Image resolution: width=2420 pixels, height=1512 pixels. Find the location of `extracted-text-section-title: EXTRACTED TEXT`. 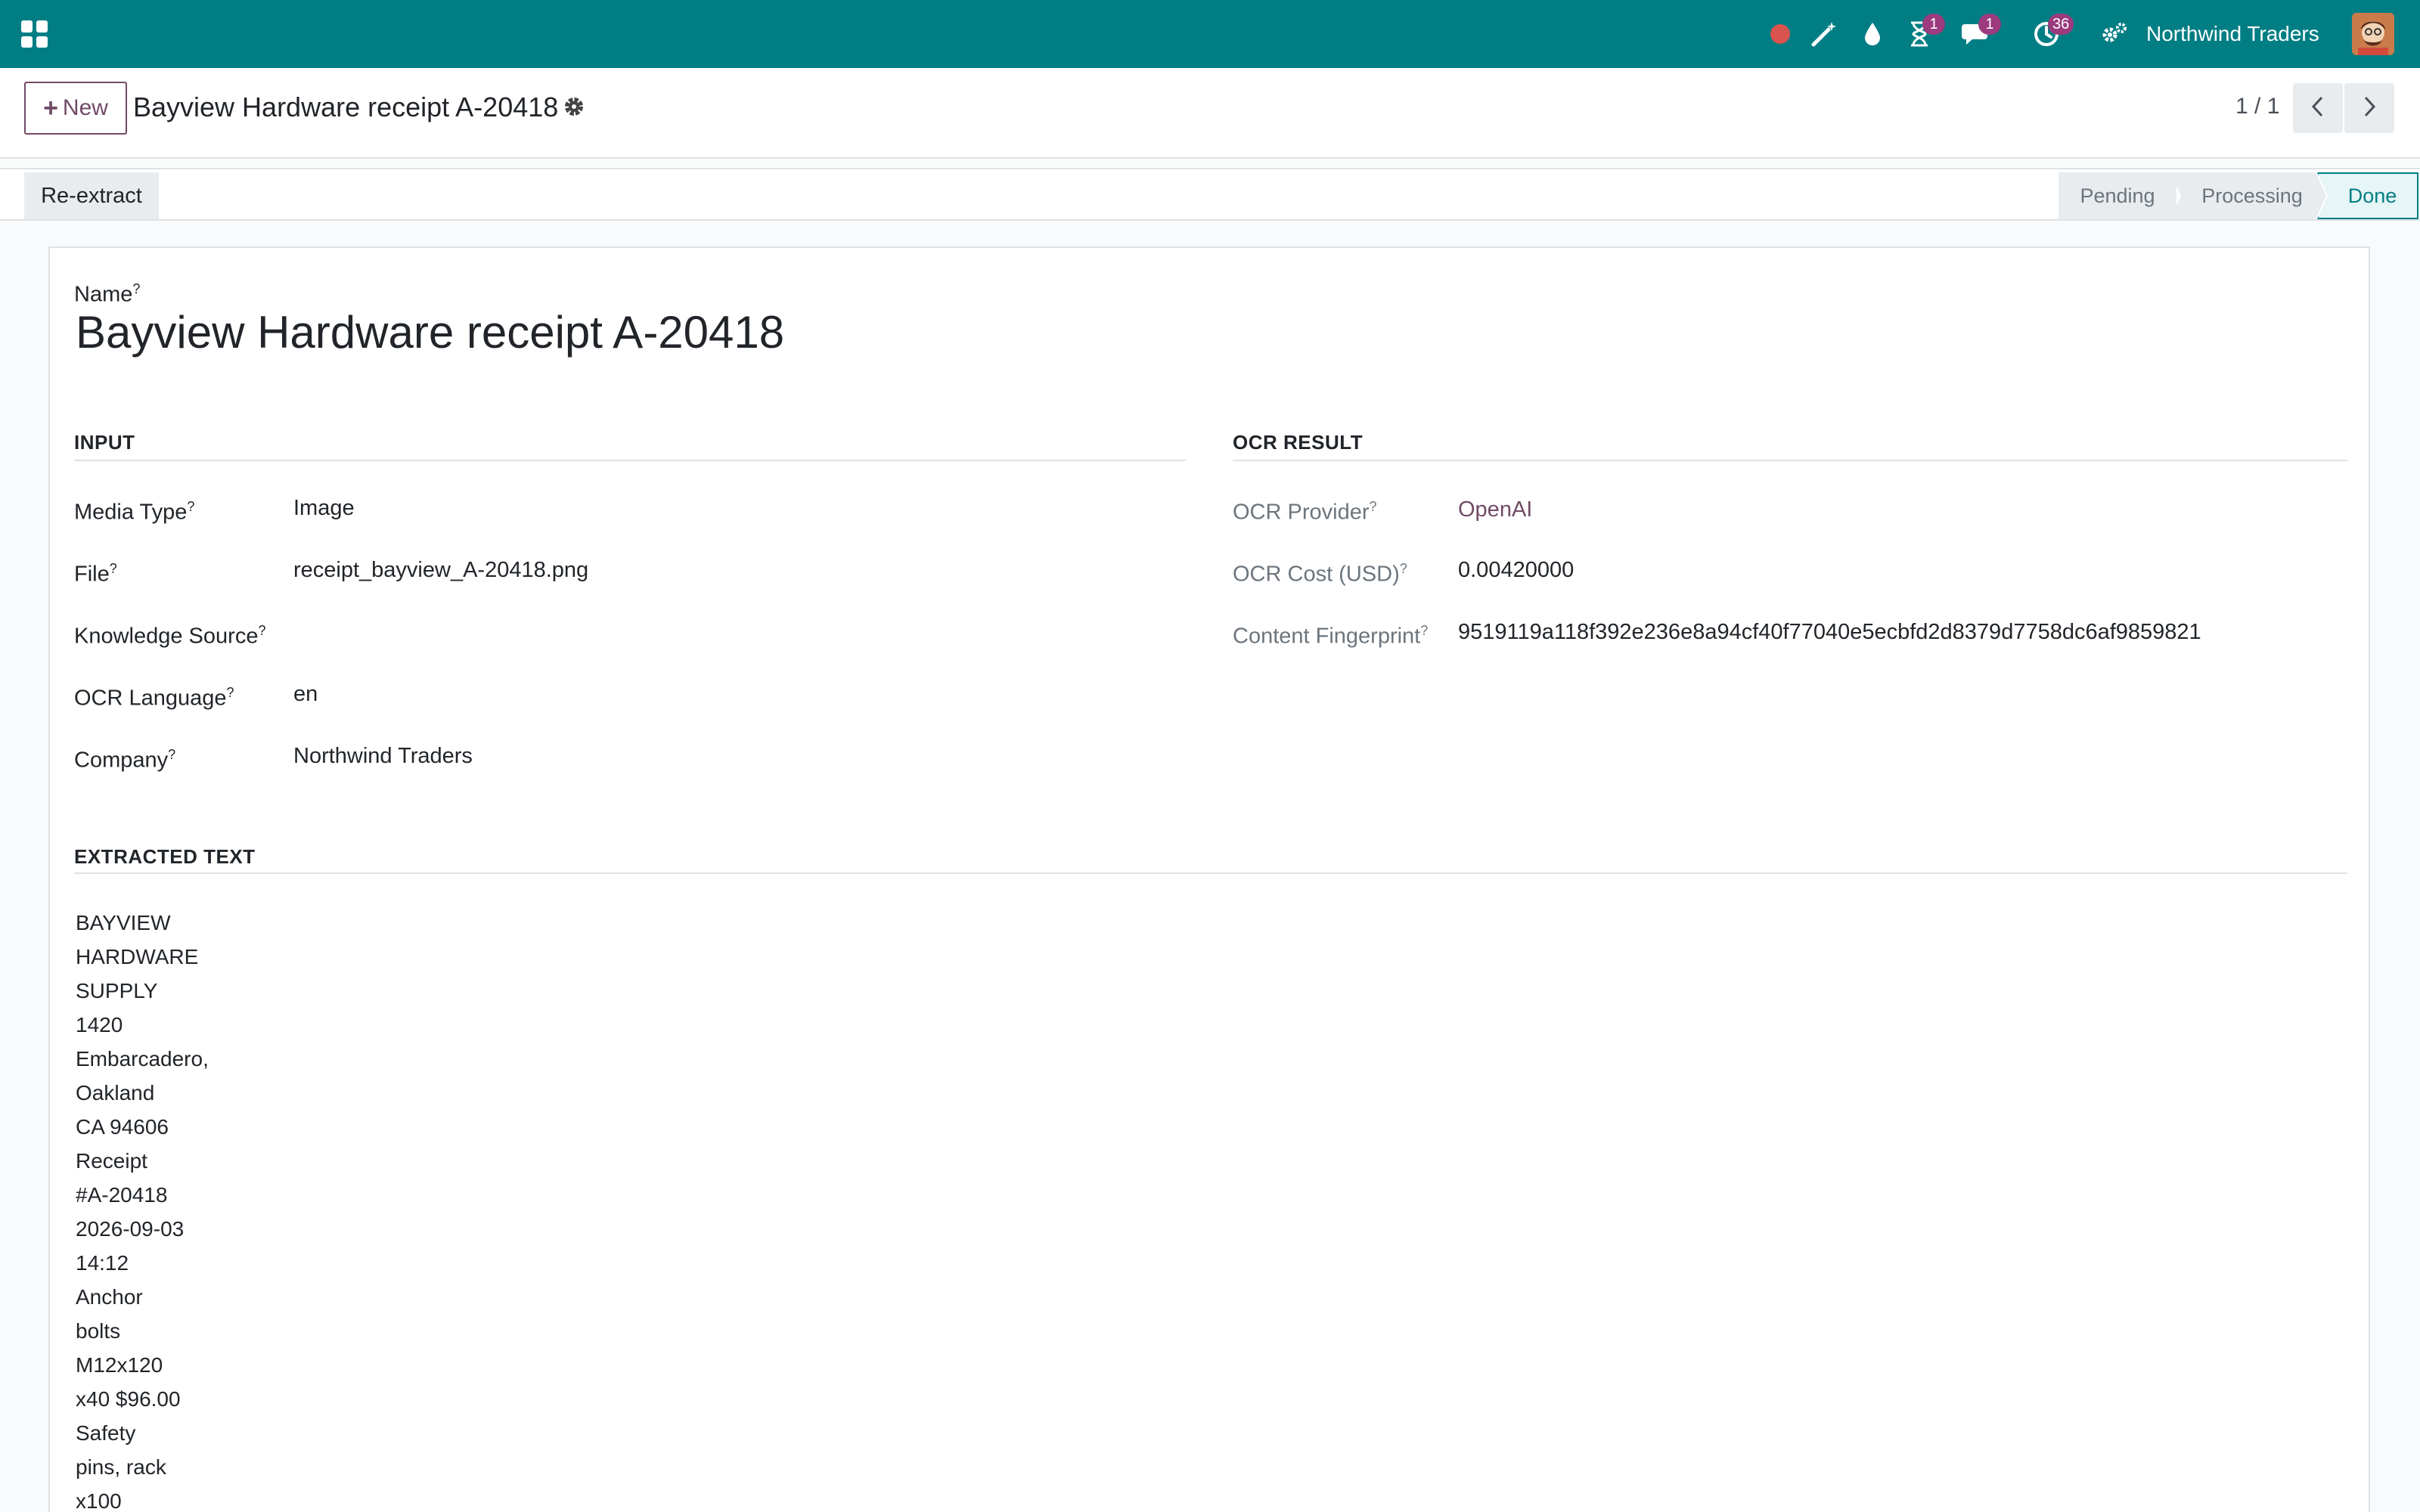

extracted-text-section-title: EXTRACTED TEXT is located at coordinates (165, 856).